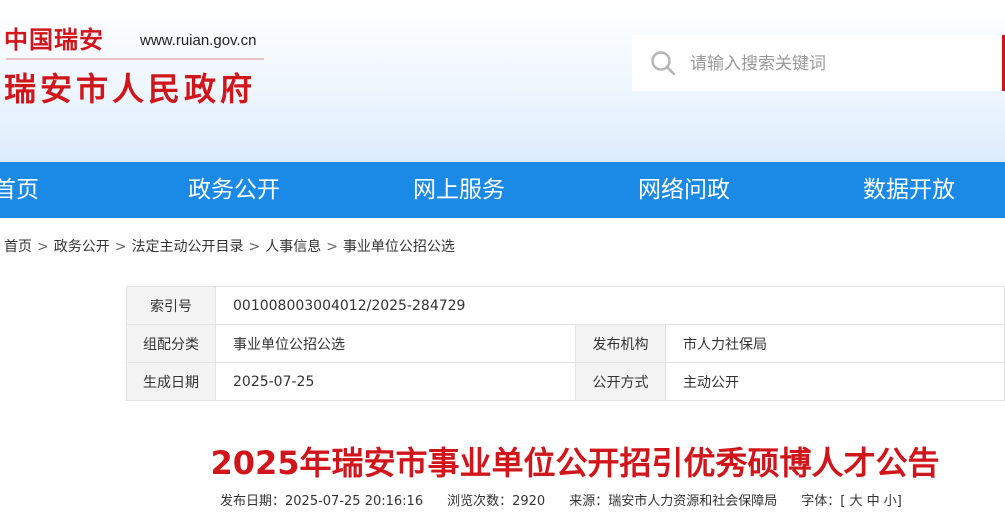 This screenshot has width=1005, height=515. Describe the element at coordinates (198, 40) in the screenshot. I see `site-url: www.ruian.gov.cn` at that location.